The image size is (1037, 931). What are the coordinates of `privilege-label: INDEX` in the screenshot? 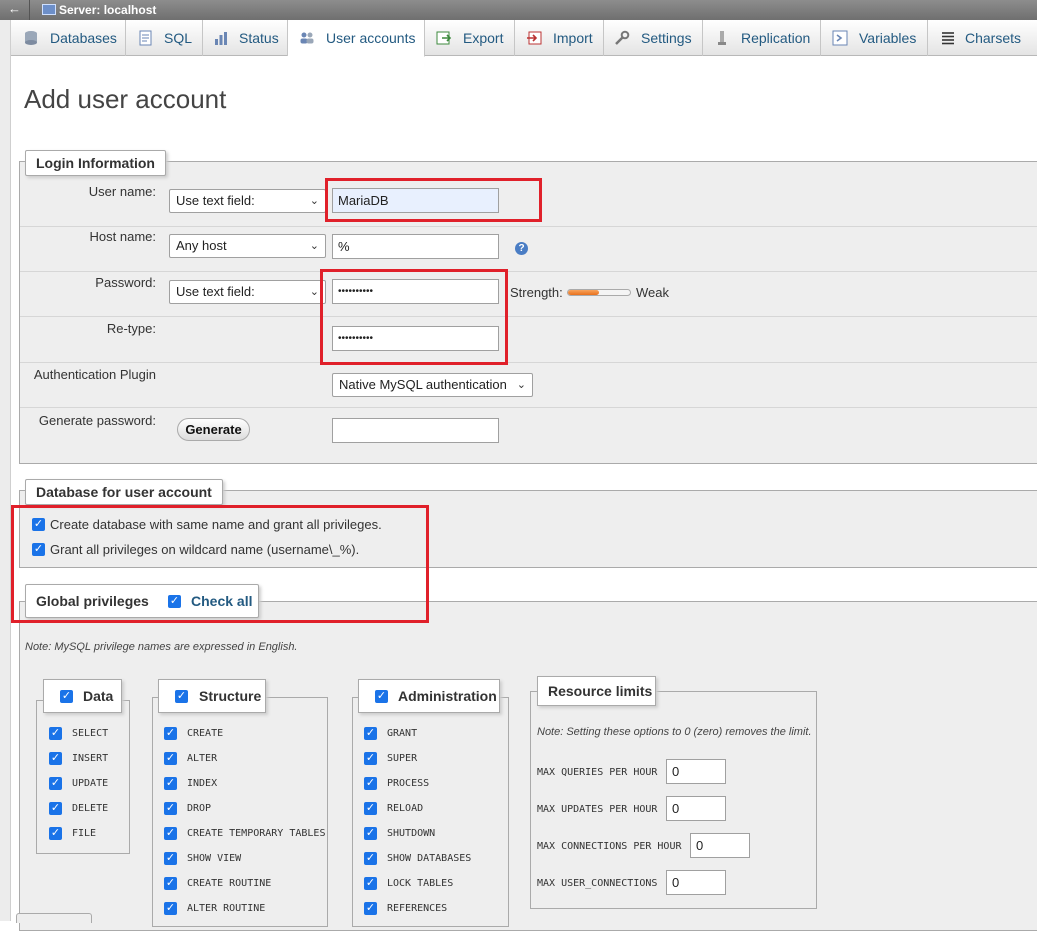 It's located at (202, 783).